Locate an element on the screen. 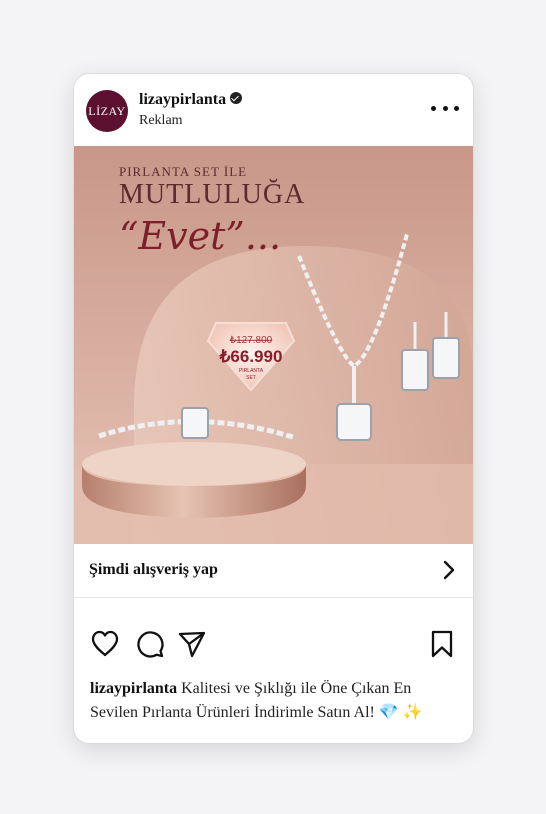 This screenshot has height=814, width=546. avatar-logo-text: LİZAY is located at coordinates (107, 110).